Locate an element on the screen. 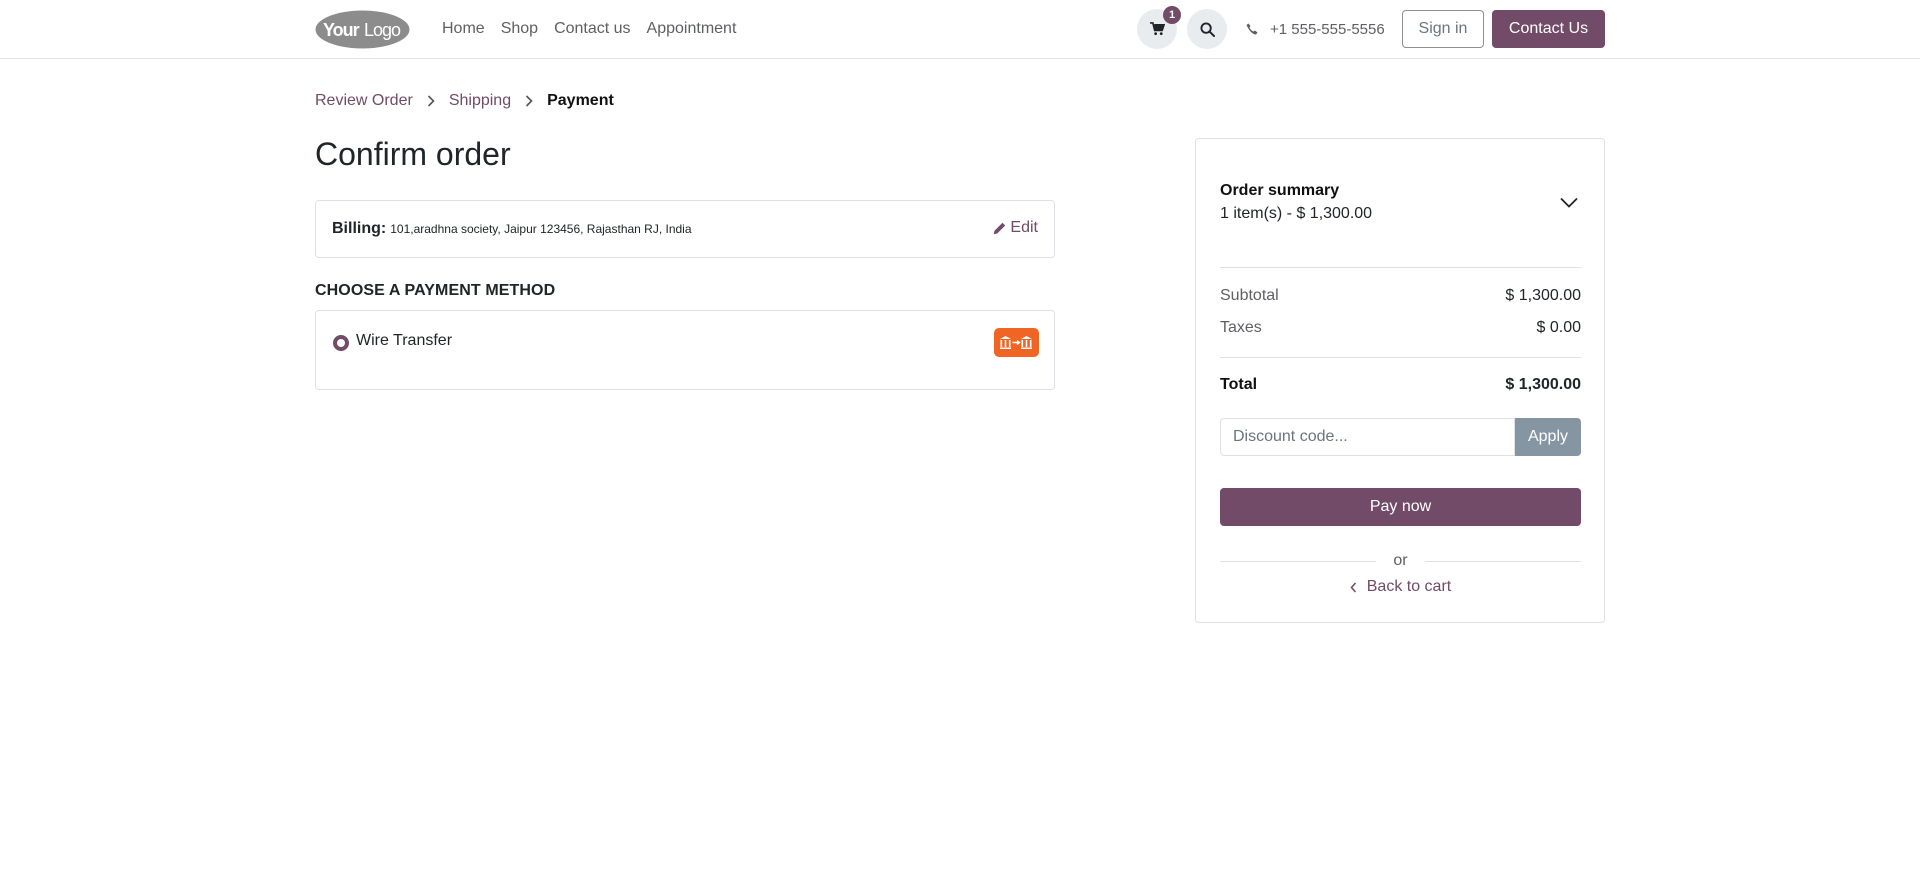 This screenshot has height=890, width=1920. cart-icon is located at coordinates (1157, 29).